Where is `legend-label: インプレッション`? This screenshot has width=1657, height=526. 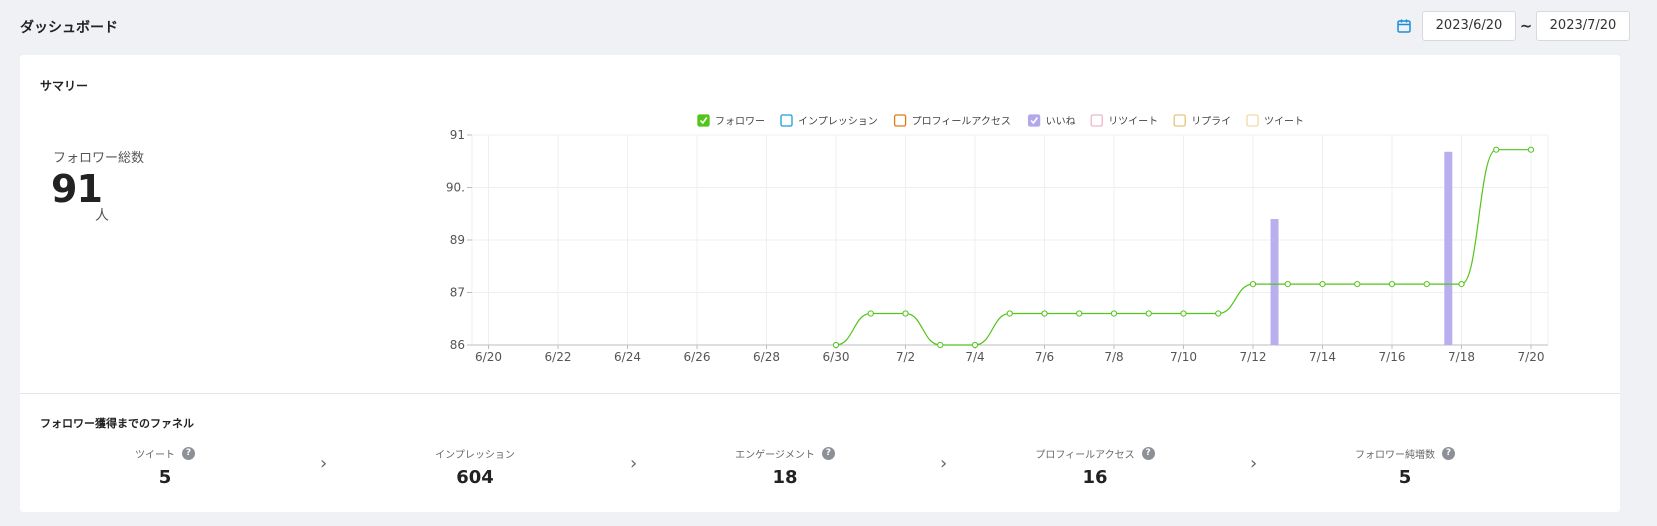
legend-label: インプレッション is located at coordinates (838, 122).